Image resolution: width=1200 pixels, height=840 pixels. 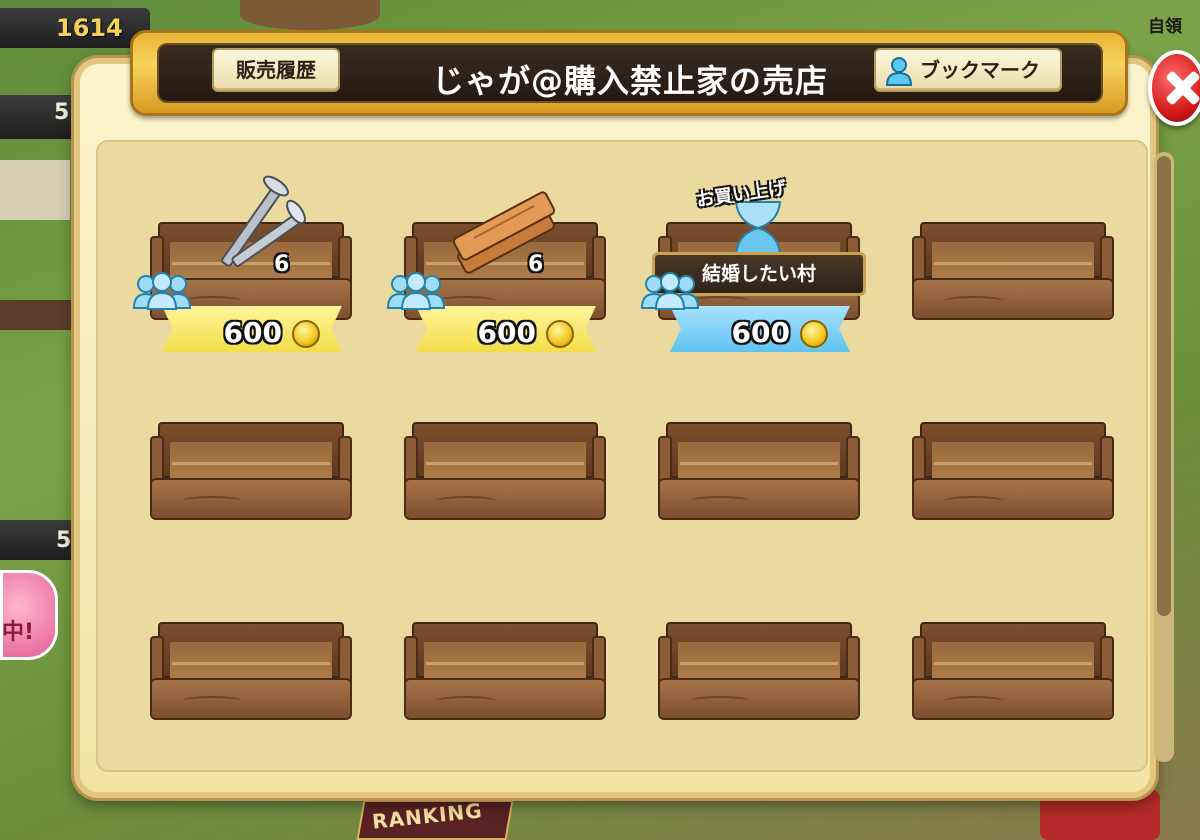 I want to click on inventory-scroll-thumb, so click(x=1164, y=386).